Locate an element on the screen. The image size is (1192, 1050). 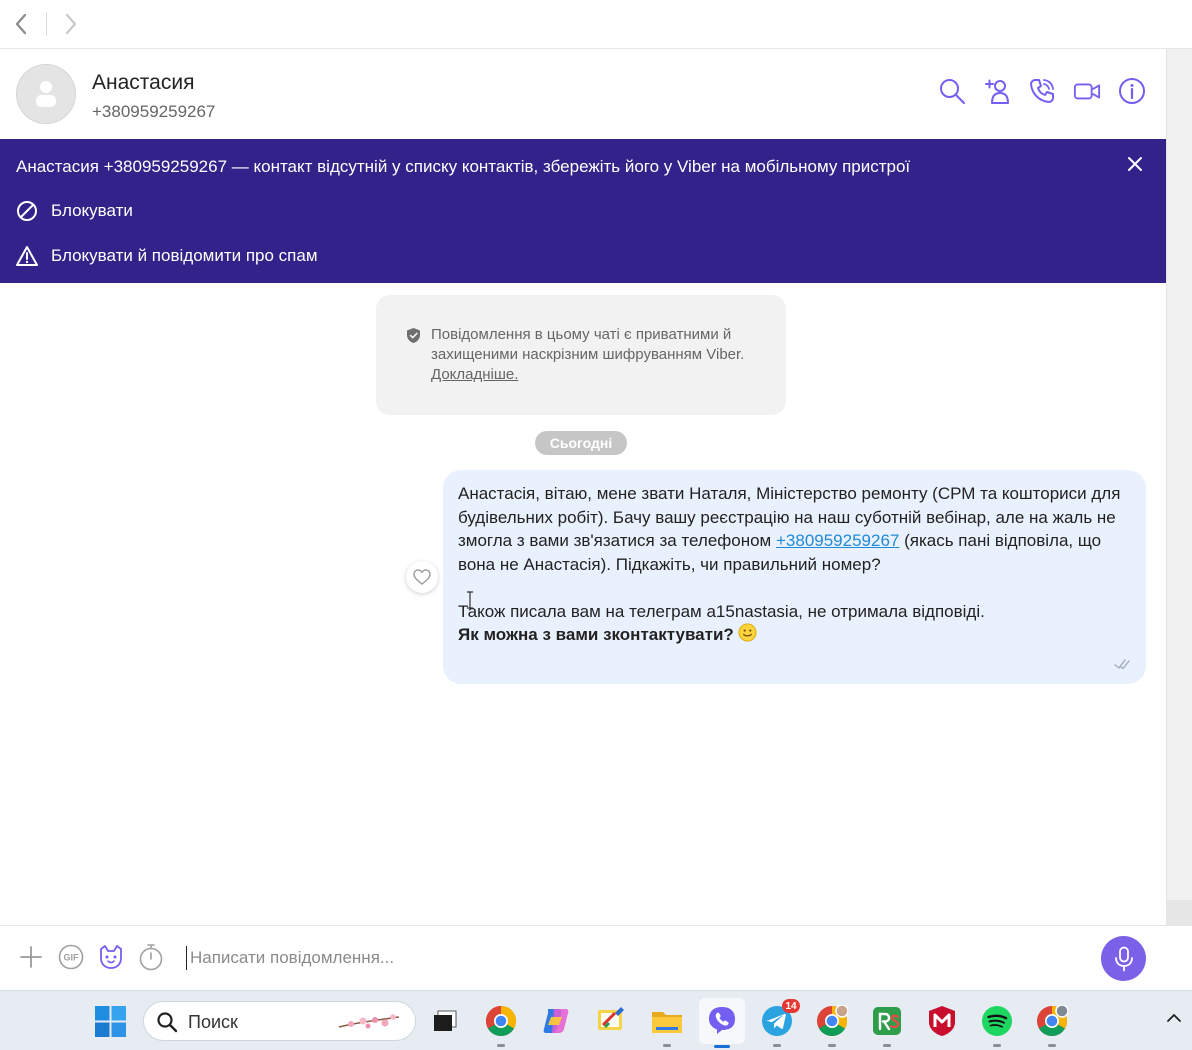
text-caret is located at coordinates (186, 958).